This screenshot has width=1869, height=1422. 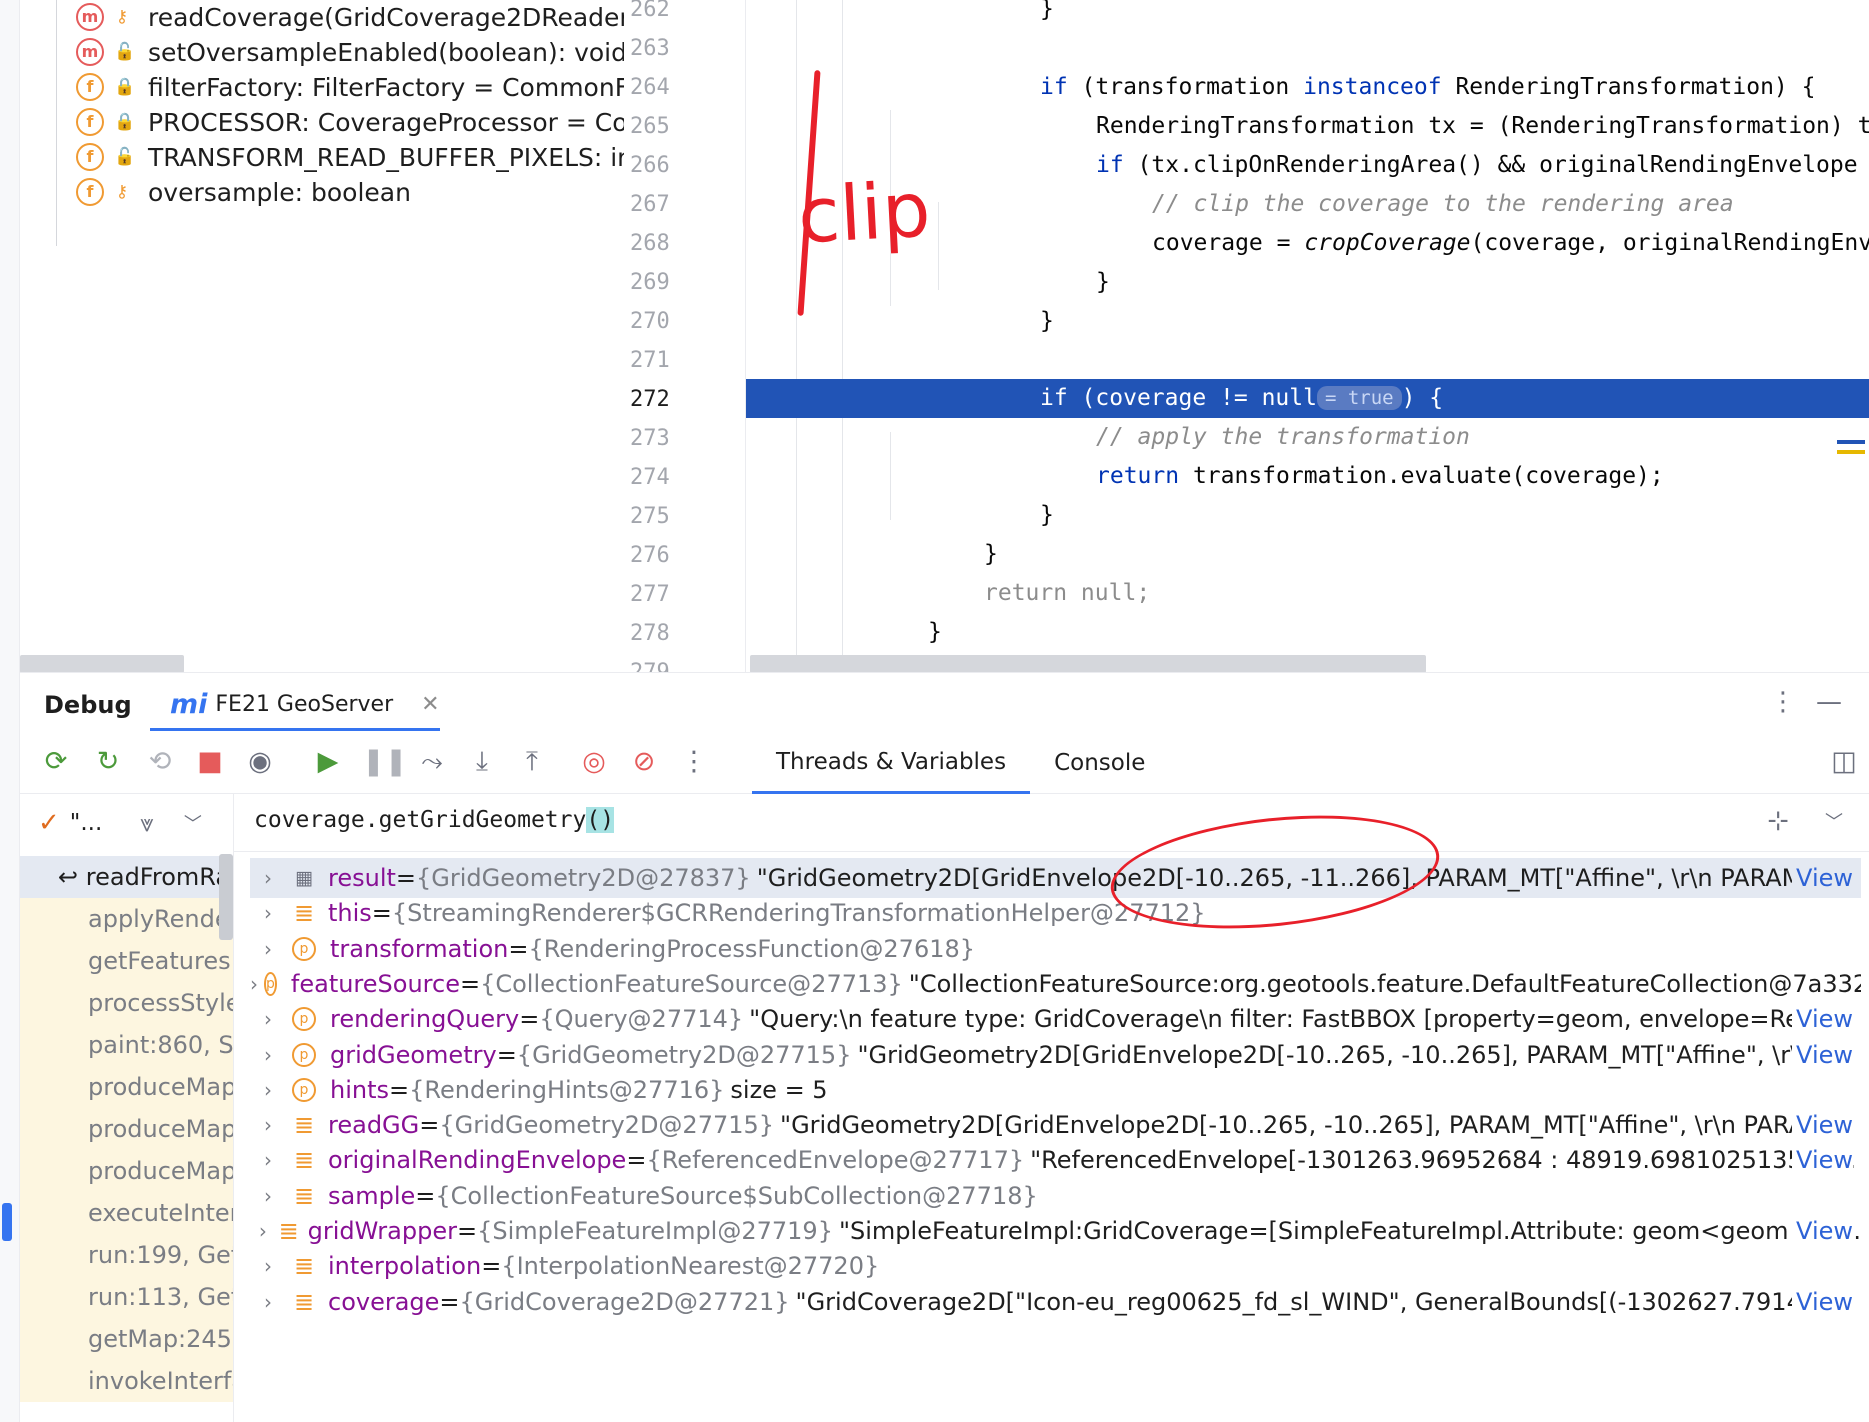 I want to click on stack-frame: ↩ readFromRas, so click(x=126, y=877).